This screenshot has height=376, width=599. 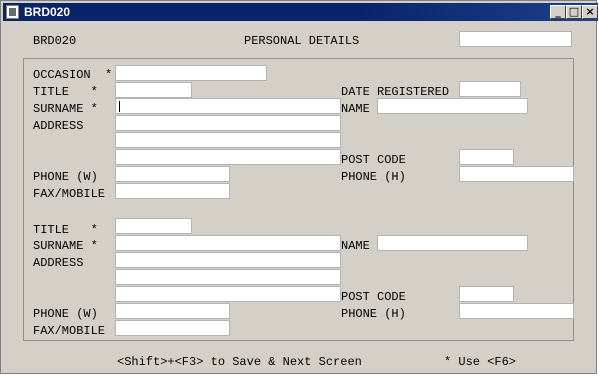 What do you see at coordinates (65, 314) in the screenshot?
I see `phone-w-2-label: PHONE (W)` at bounding box center [65, 314].